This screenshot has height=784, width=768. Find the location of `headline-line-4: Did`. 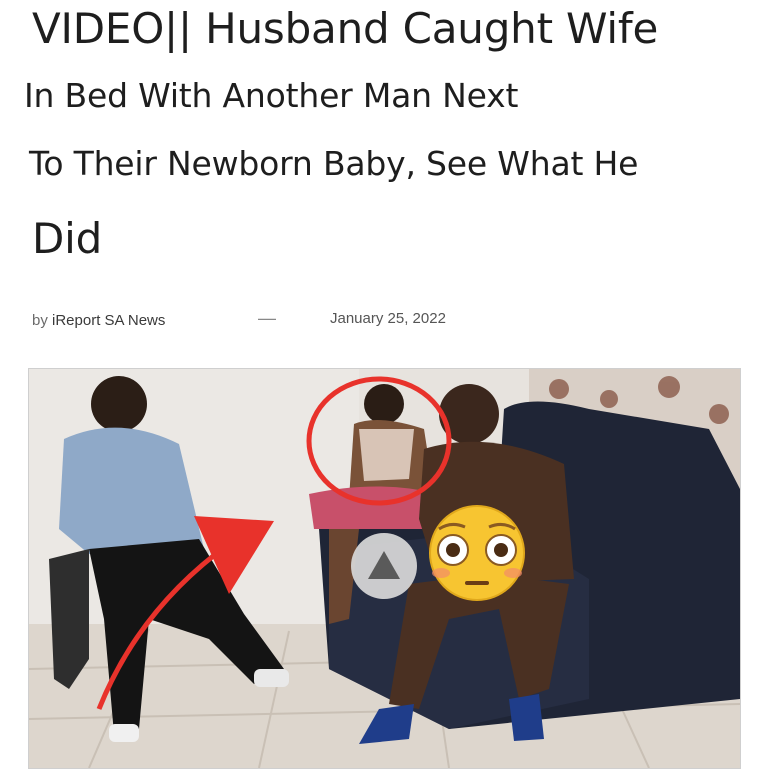

headline-line-4: Did is located at coordinates (67, 238).